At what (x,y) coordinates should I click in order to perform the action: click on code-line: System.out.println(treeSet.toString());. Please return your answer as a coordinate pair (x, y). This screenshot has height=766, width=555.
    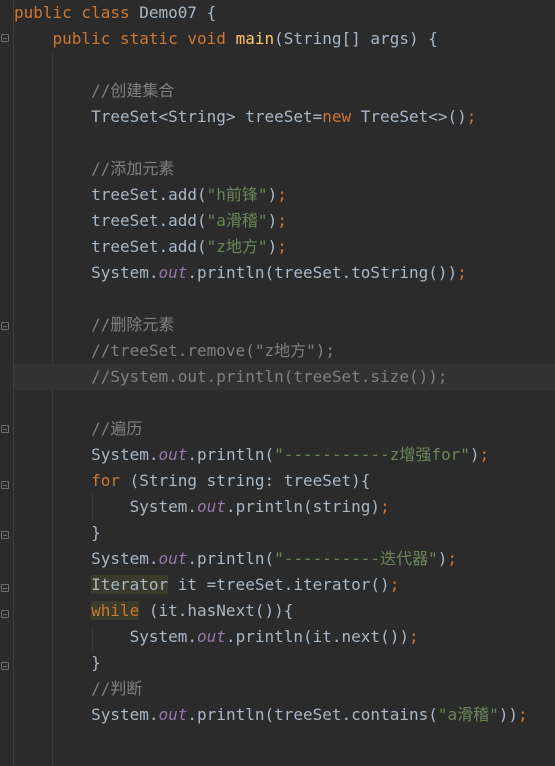
    Looking at the image, I should click on (284, 273).